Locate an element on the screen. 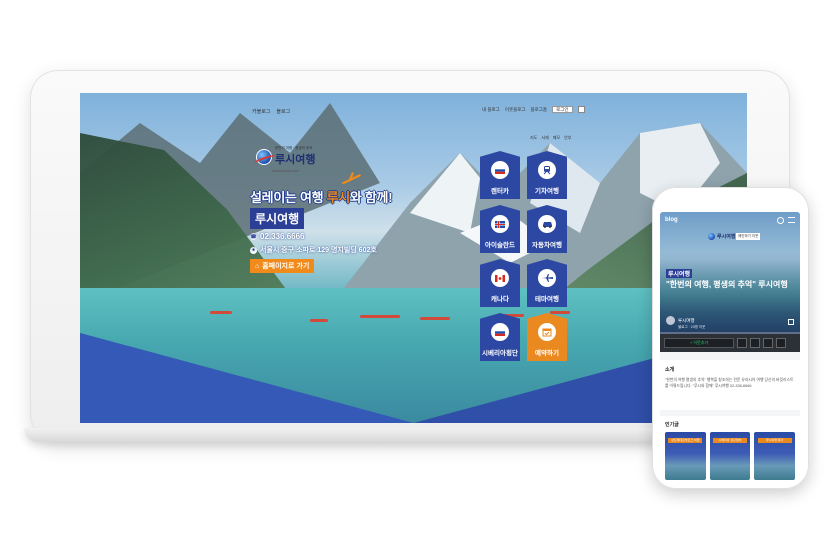  popular-posts-section: 인기글 상트페테르부르크 여행 시베리아 횡단열차 루시여행 특가 is located at coordinates (730, 449).